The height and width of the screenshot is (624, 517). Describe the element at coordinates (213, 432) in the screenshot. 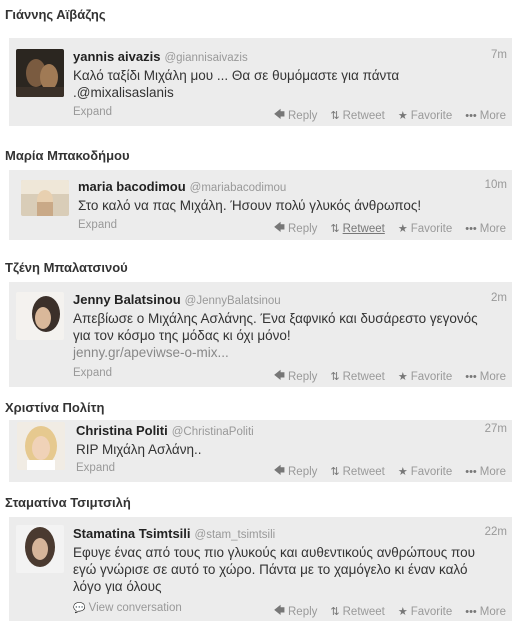

I see `tweet-handle: @ChristinaPoliti` at that location.